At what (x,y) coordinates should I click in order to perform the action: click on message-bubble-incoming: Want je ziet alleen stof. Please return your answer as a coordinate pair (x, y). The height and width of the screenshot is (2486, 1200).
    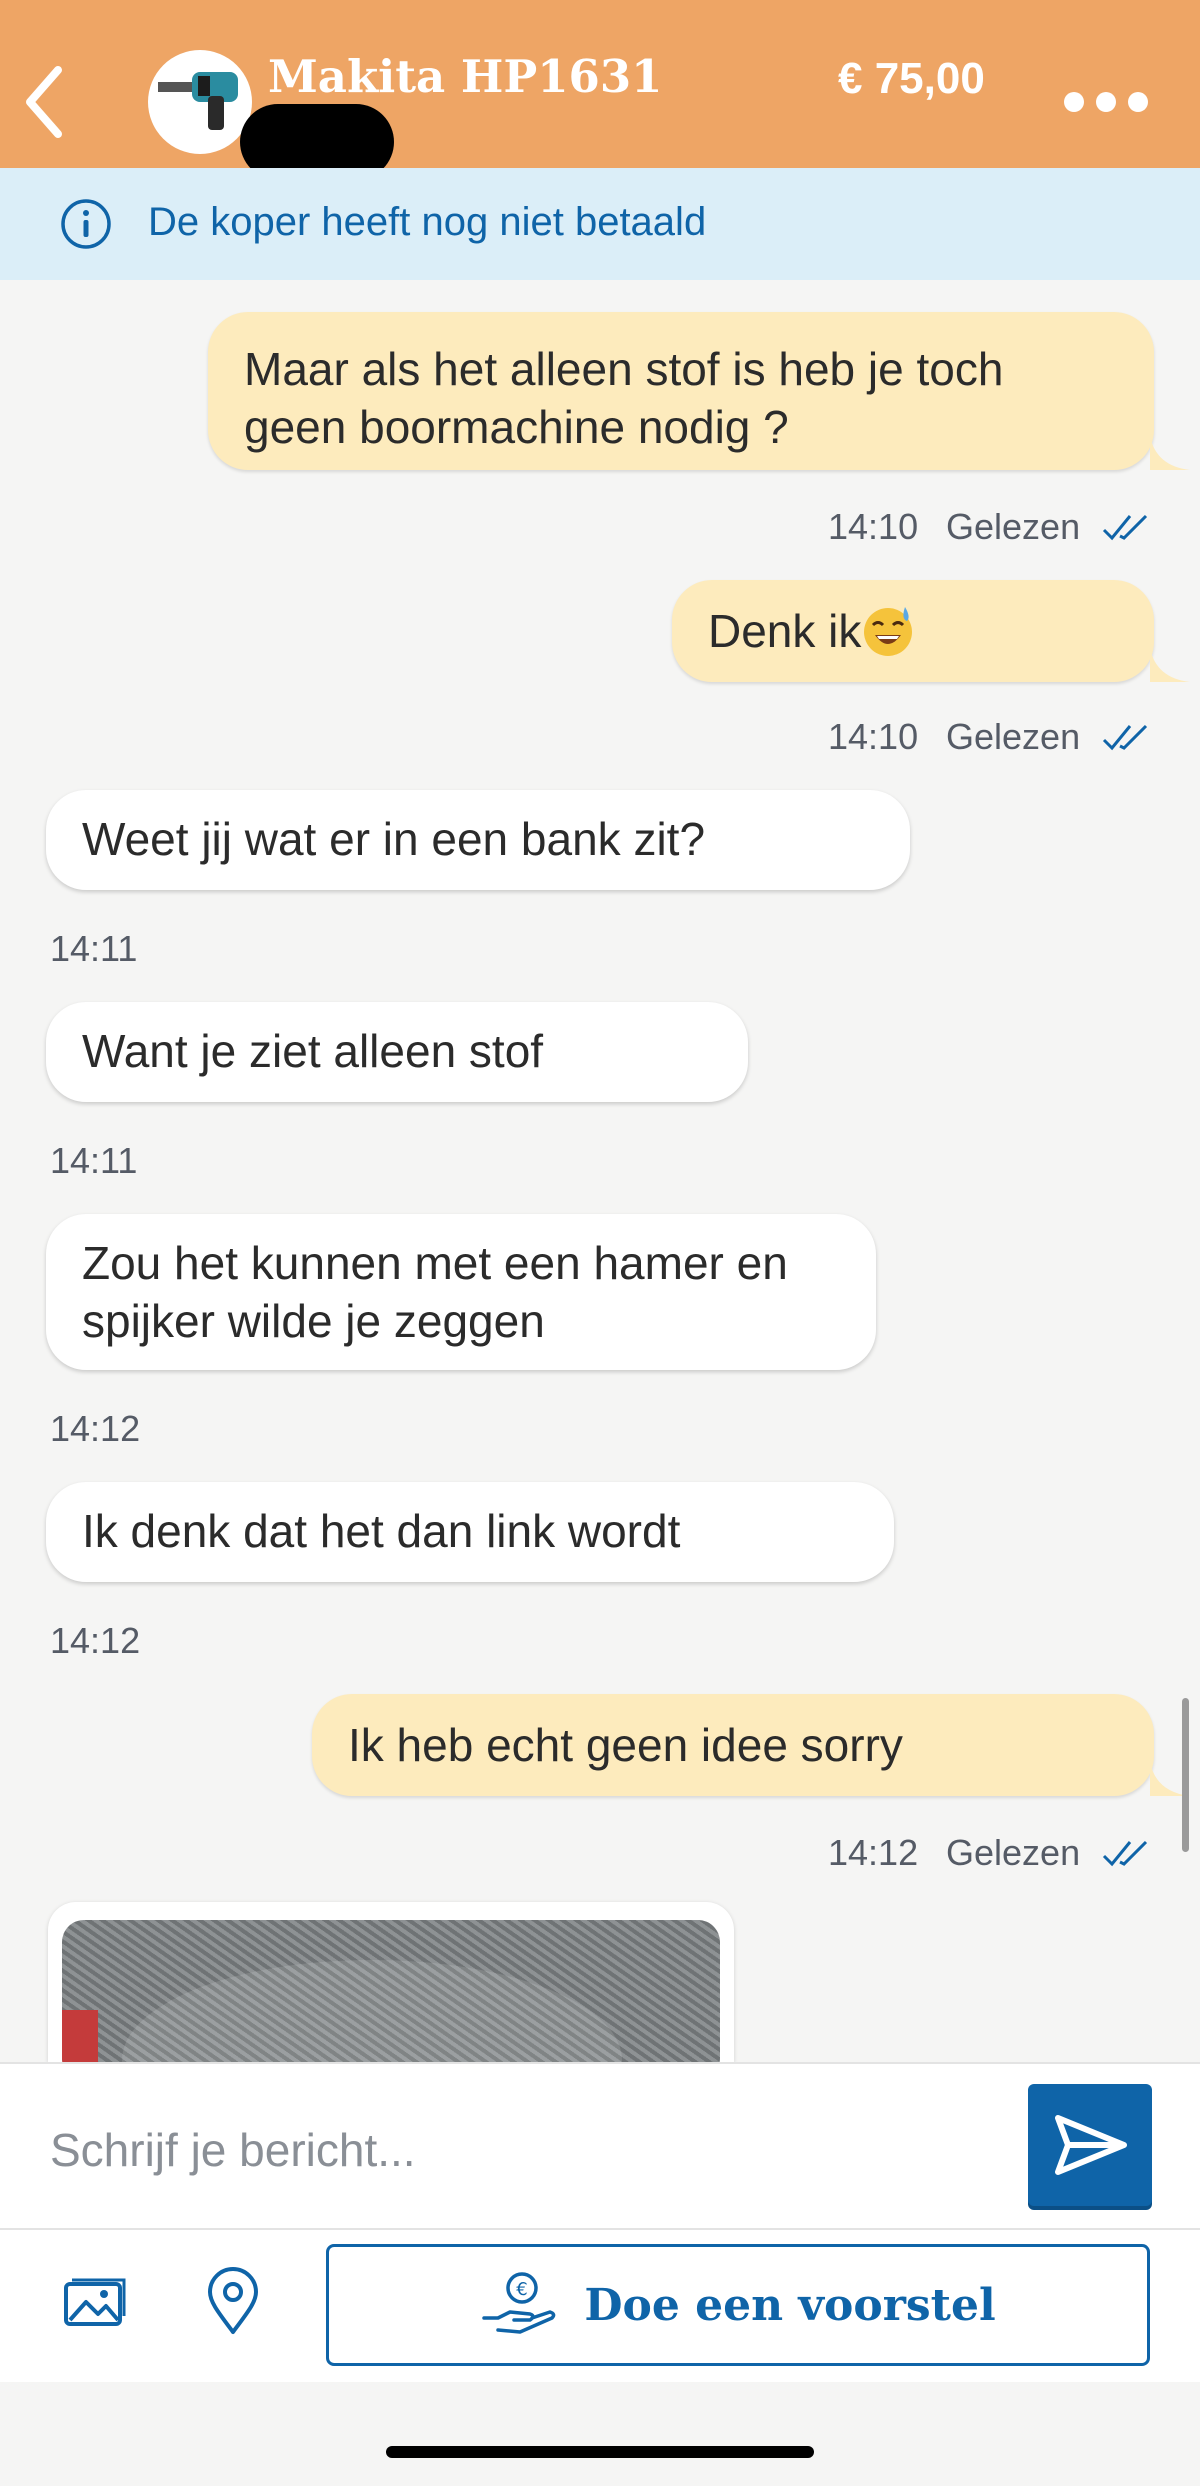
    Looking at the image, I should click on (397, 1052).